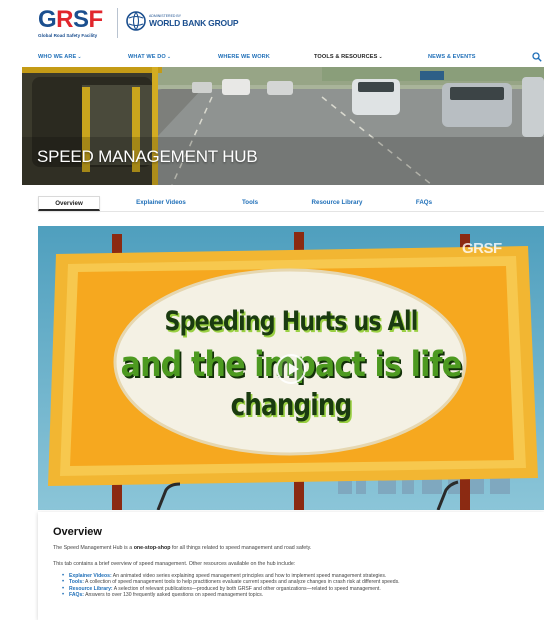  Describe the element at coordinates (81, 19) in the screenshot. I see `grsf-letter-s: S` at that location.